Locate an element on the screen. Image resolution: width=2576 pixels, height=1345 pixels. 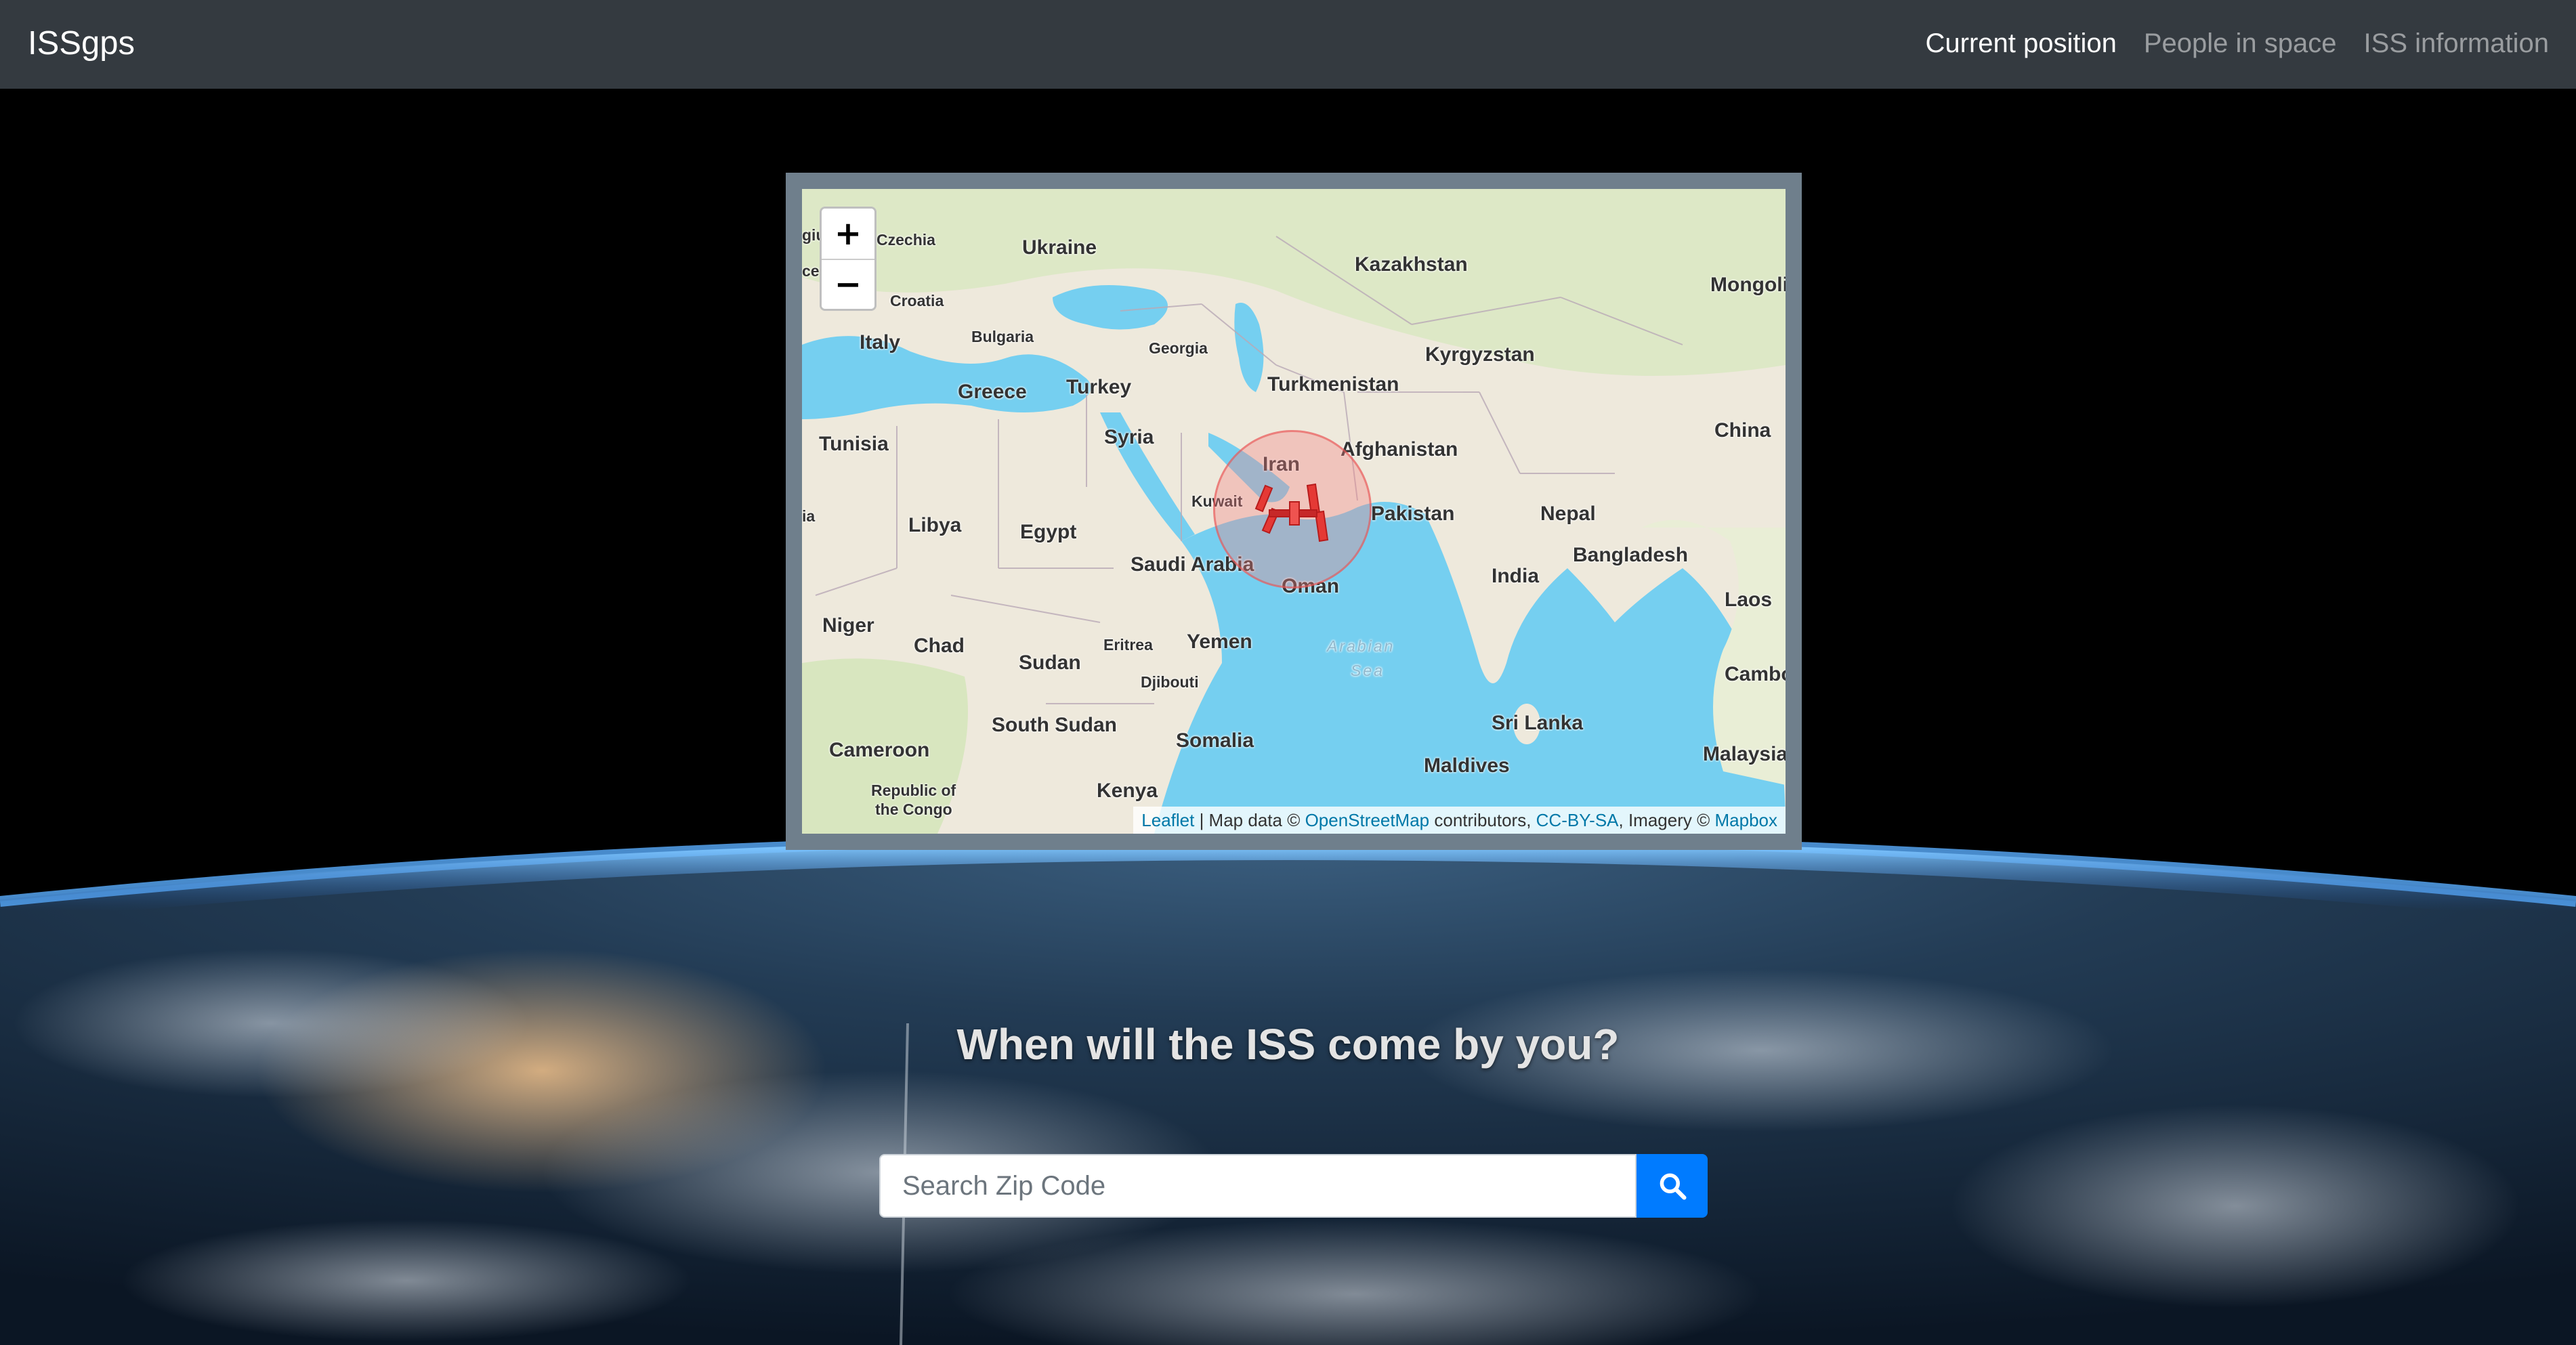
map-label-cameroon: Cameroon is located at coordinates (879, 750).